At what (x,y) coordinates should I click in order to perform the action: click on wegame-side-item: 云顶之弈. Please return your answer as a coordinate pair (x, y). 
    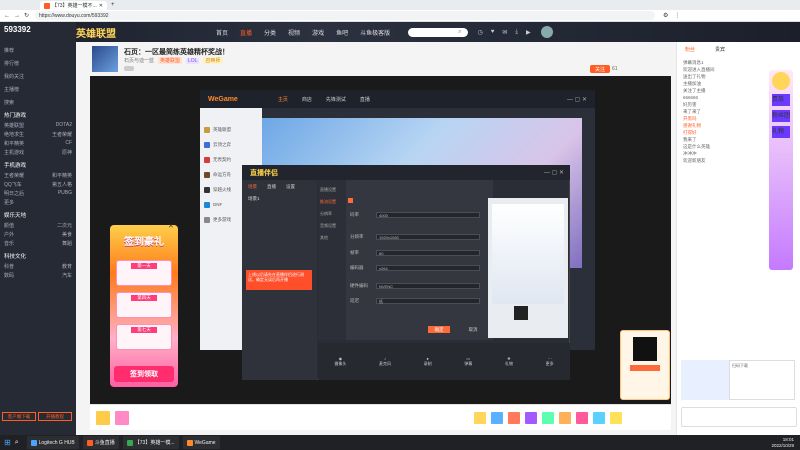
    Looking at the image, I should click on (231, 144).